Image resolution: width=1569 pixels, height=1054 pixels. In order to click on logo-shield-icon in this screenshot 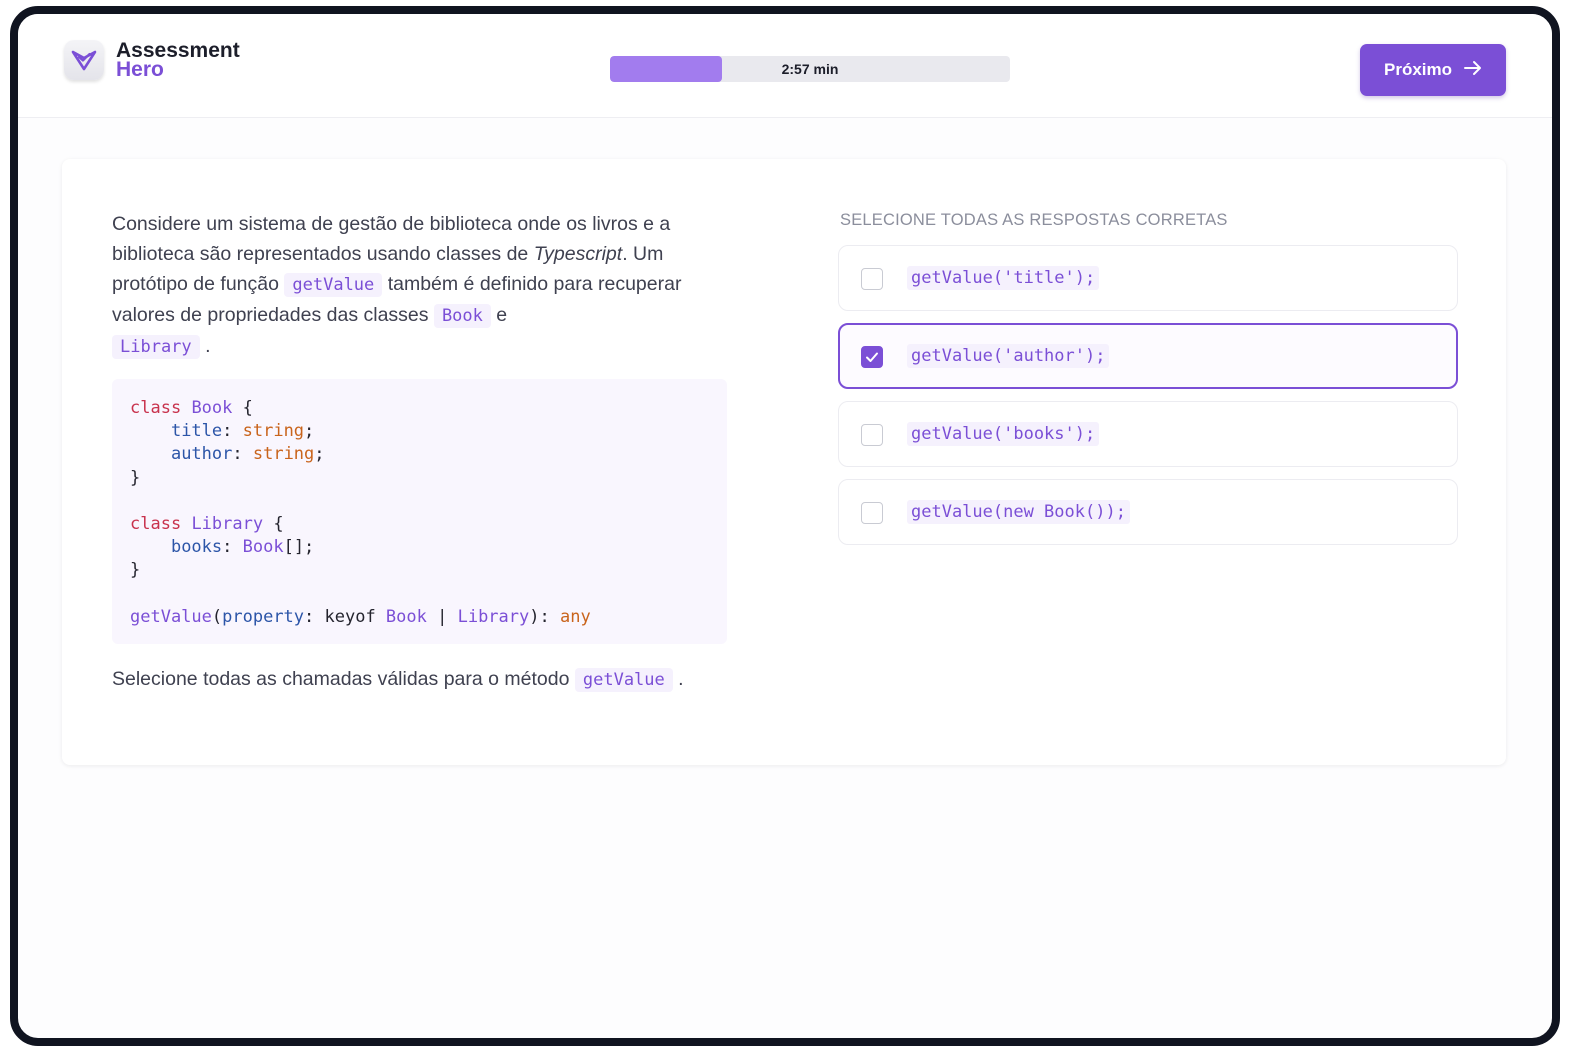, I will do `click(84, 60)`.